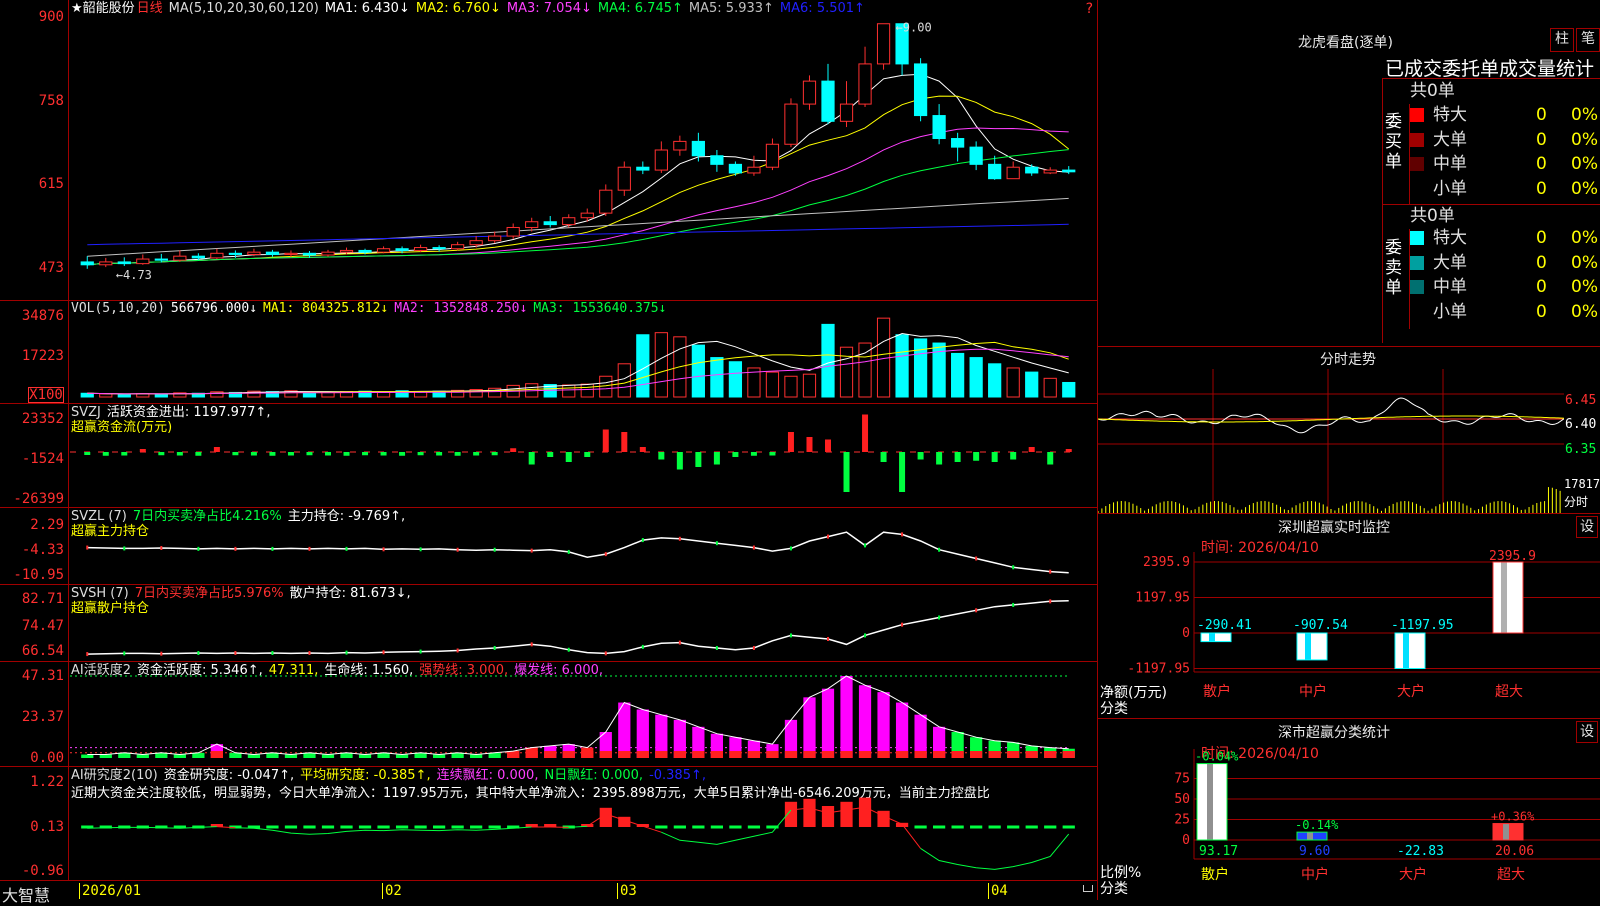 This screenshot has width=1600, height=906. Describe the element at coordinates (583, 455) in the screenshot. I see `svzj-chart` at that location.